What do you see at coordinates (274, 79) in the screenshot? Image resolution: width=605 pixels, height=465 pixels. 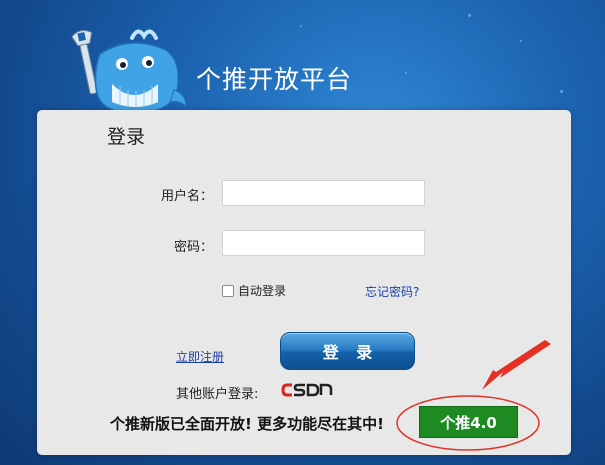 I see `brand-title: 个推开放平台` at bounding box center [274, 79].